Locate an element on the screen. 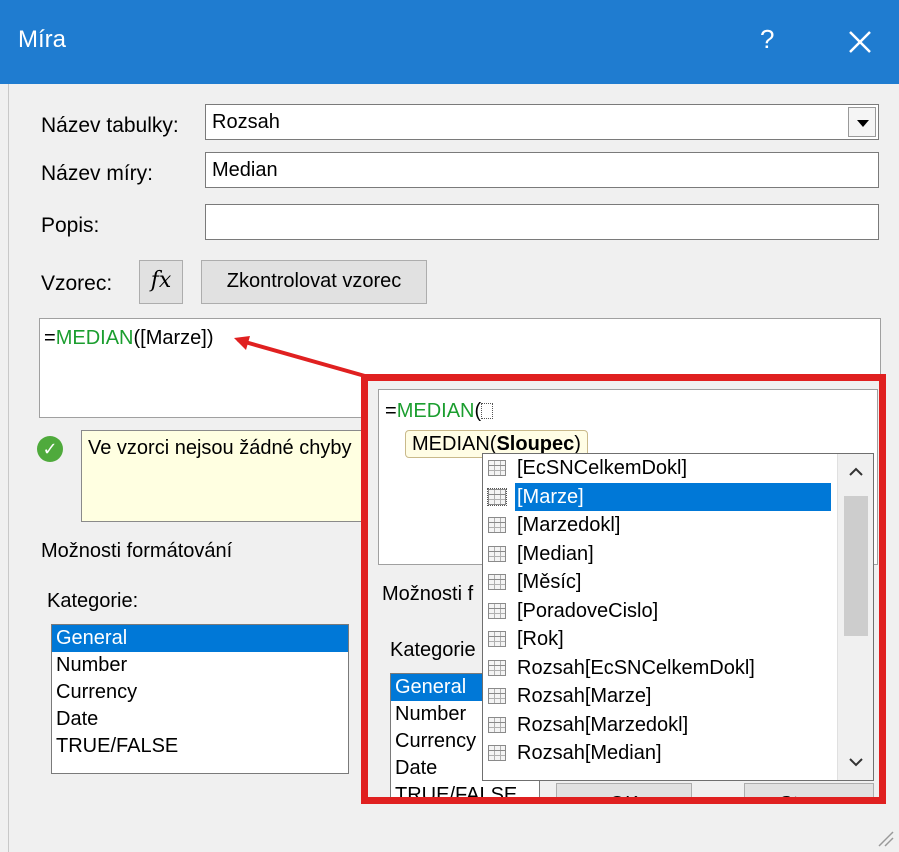  text-cursor-icon is located at coordinates (487, 411).